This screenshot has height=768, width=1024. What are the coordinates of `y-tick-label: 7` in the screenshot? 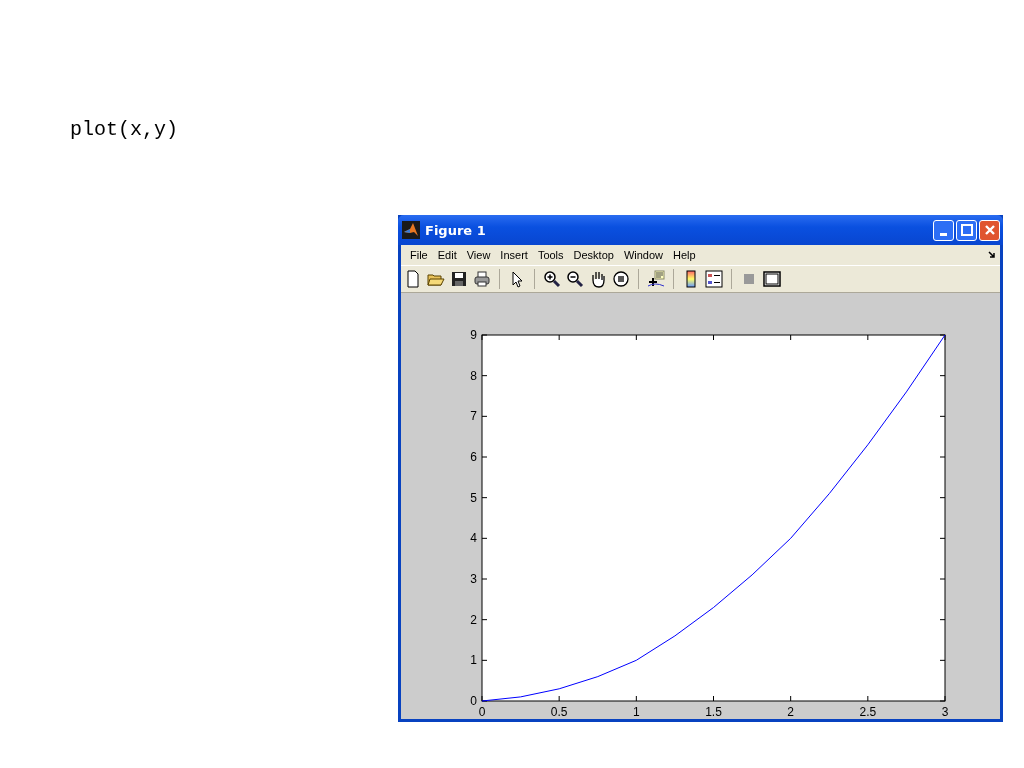 It's located at (473, 416).